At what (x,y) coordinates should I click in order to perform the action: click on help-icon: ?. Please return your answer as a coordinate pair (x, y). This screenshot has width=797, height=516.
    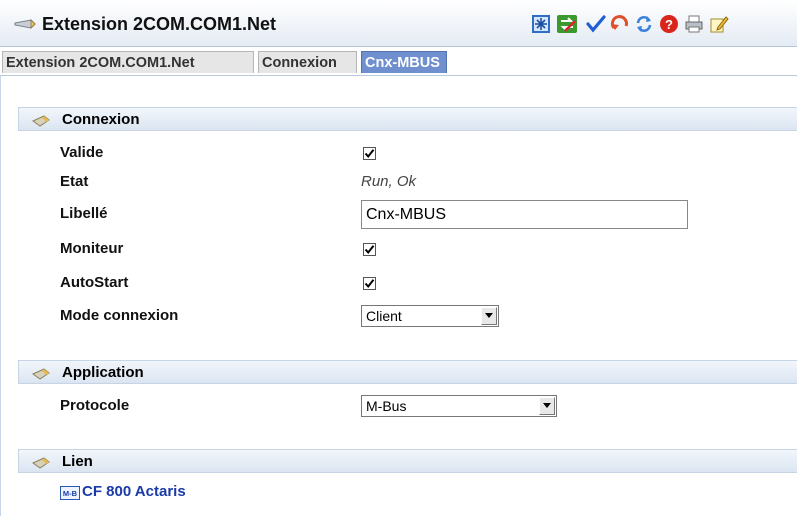
    Looking at the image, I should click on (669, 24).